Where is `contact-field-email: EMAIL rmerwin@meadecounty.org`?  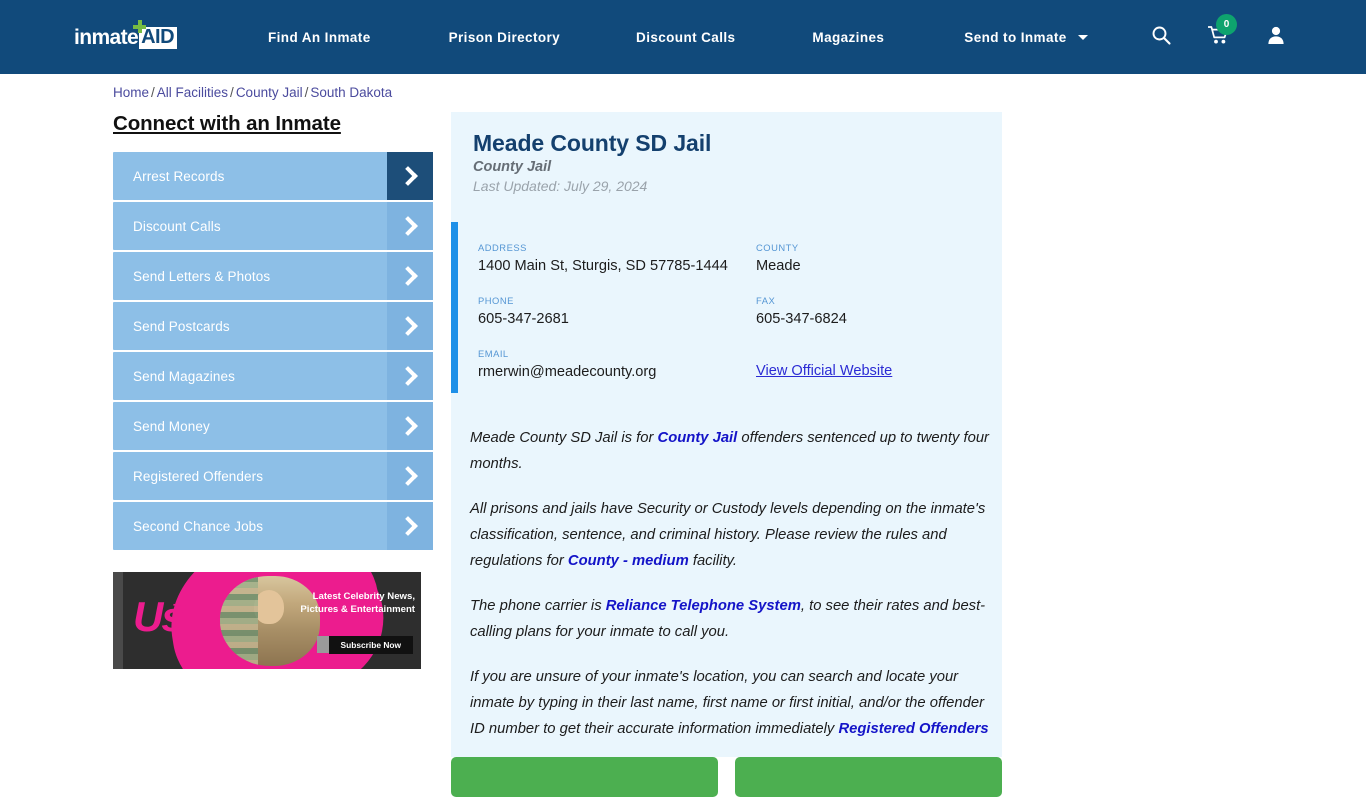
contact-field-email: EMAIL rmerwin@meadecounty.org is located at coordinates (617, 365).